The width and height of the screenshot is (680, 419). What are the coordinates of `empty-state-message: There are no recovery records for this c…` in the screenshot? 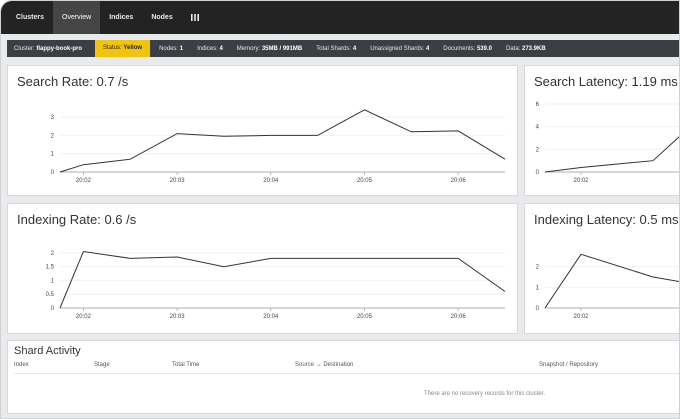 It's located at (485, 394).